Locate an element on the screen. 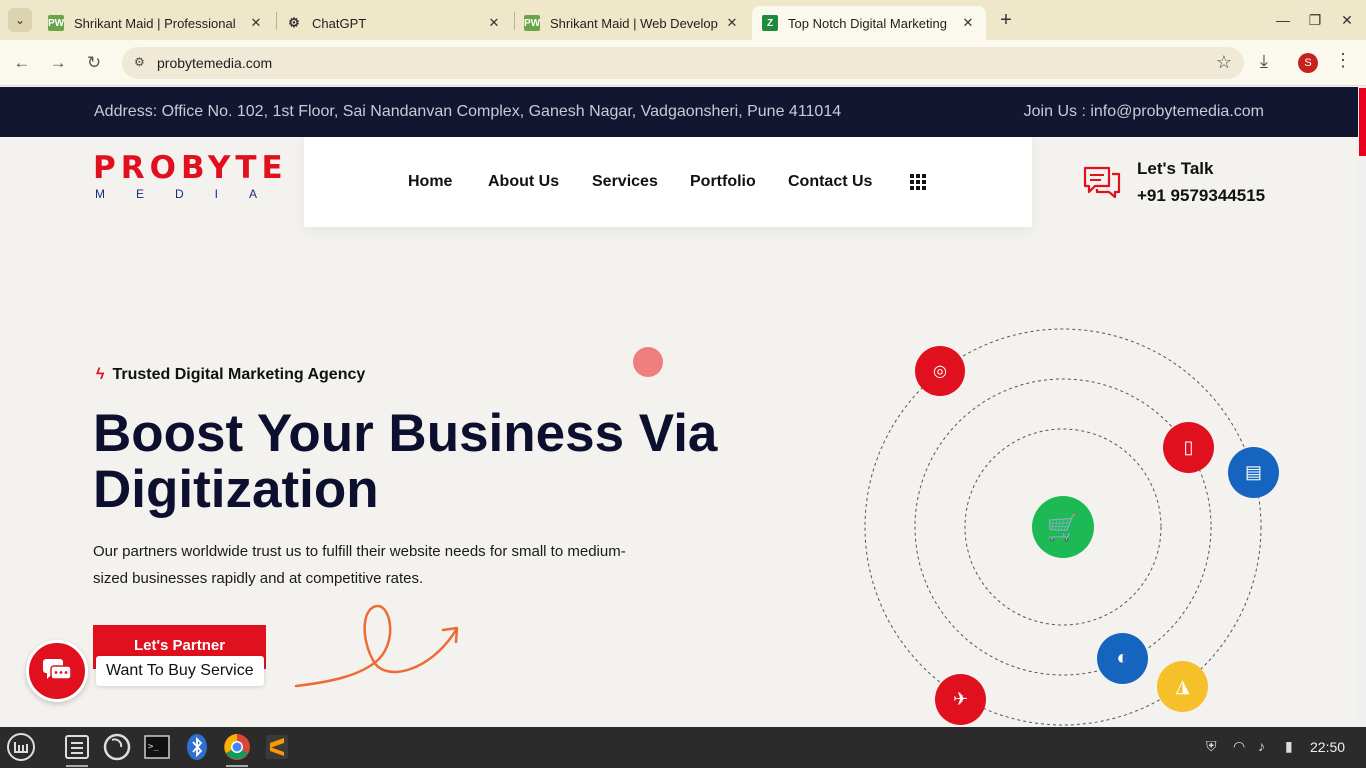  browser-toolbar: ← → ↻ ⚙ probytemedia.com ☆ ⤓ S ⋮ is located at coordinates (683, 63).